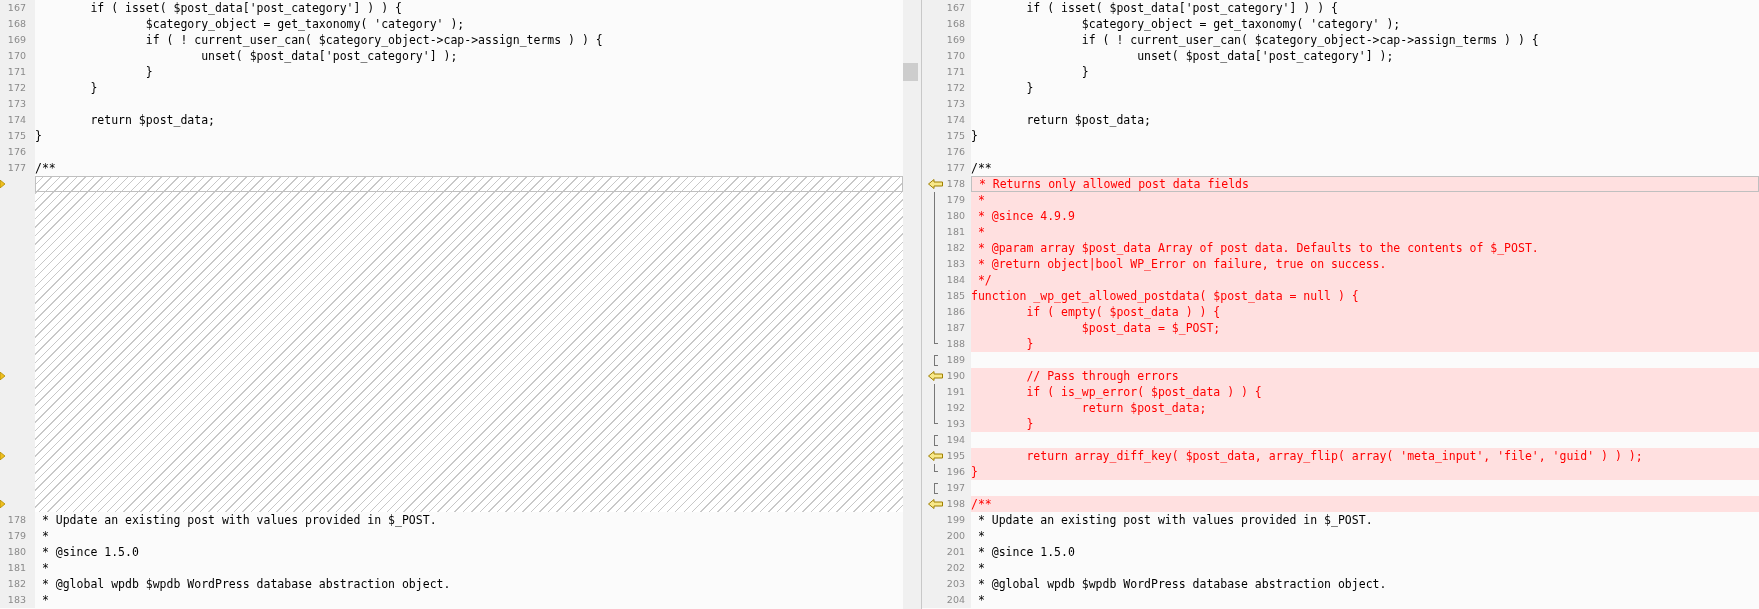  What do you see at coordinates (955, 472) in the screenshot?
I see `line-number: 196` at bounding box center [955, 472].